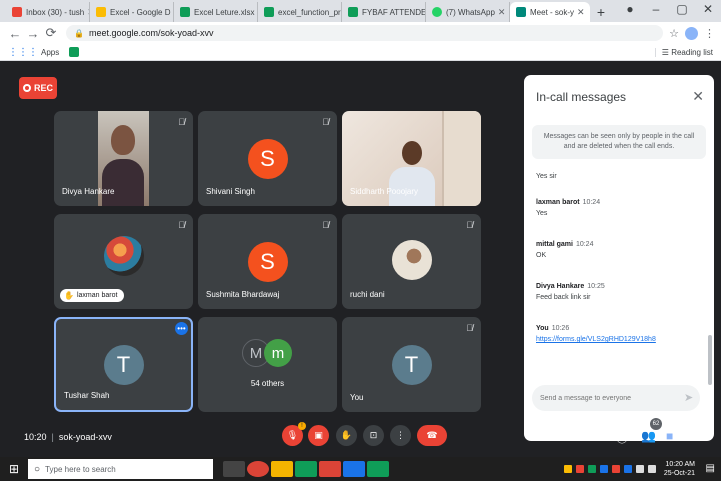  Describe the element at coordinates (708, 9) in the screenshot. I see `close-window-button: ✕` at that location.